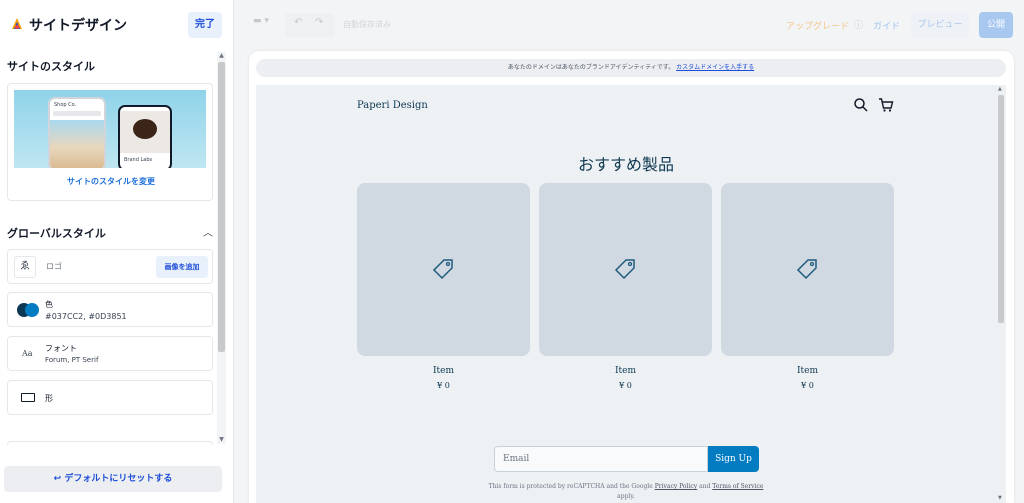  I want to click on get-custom-domain-link: カスタムドメインを入手する, so click(715, 67).